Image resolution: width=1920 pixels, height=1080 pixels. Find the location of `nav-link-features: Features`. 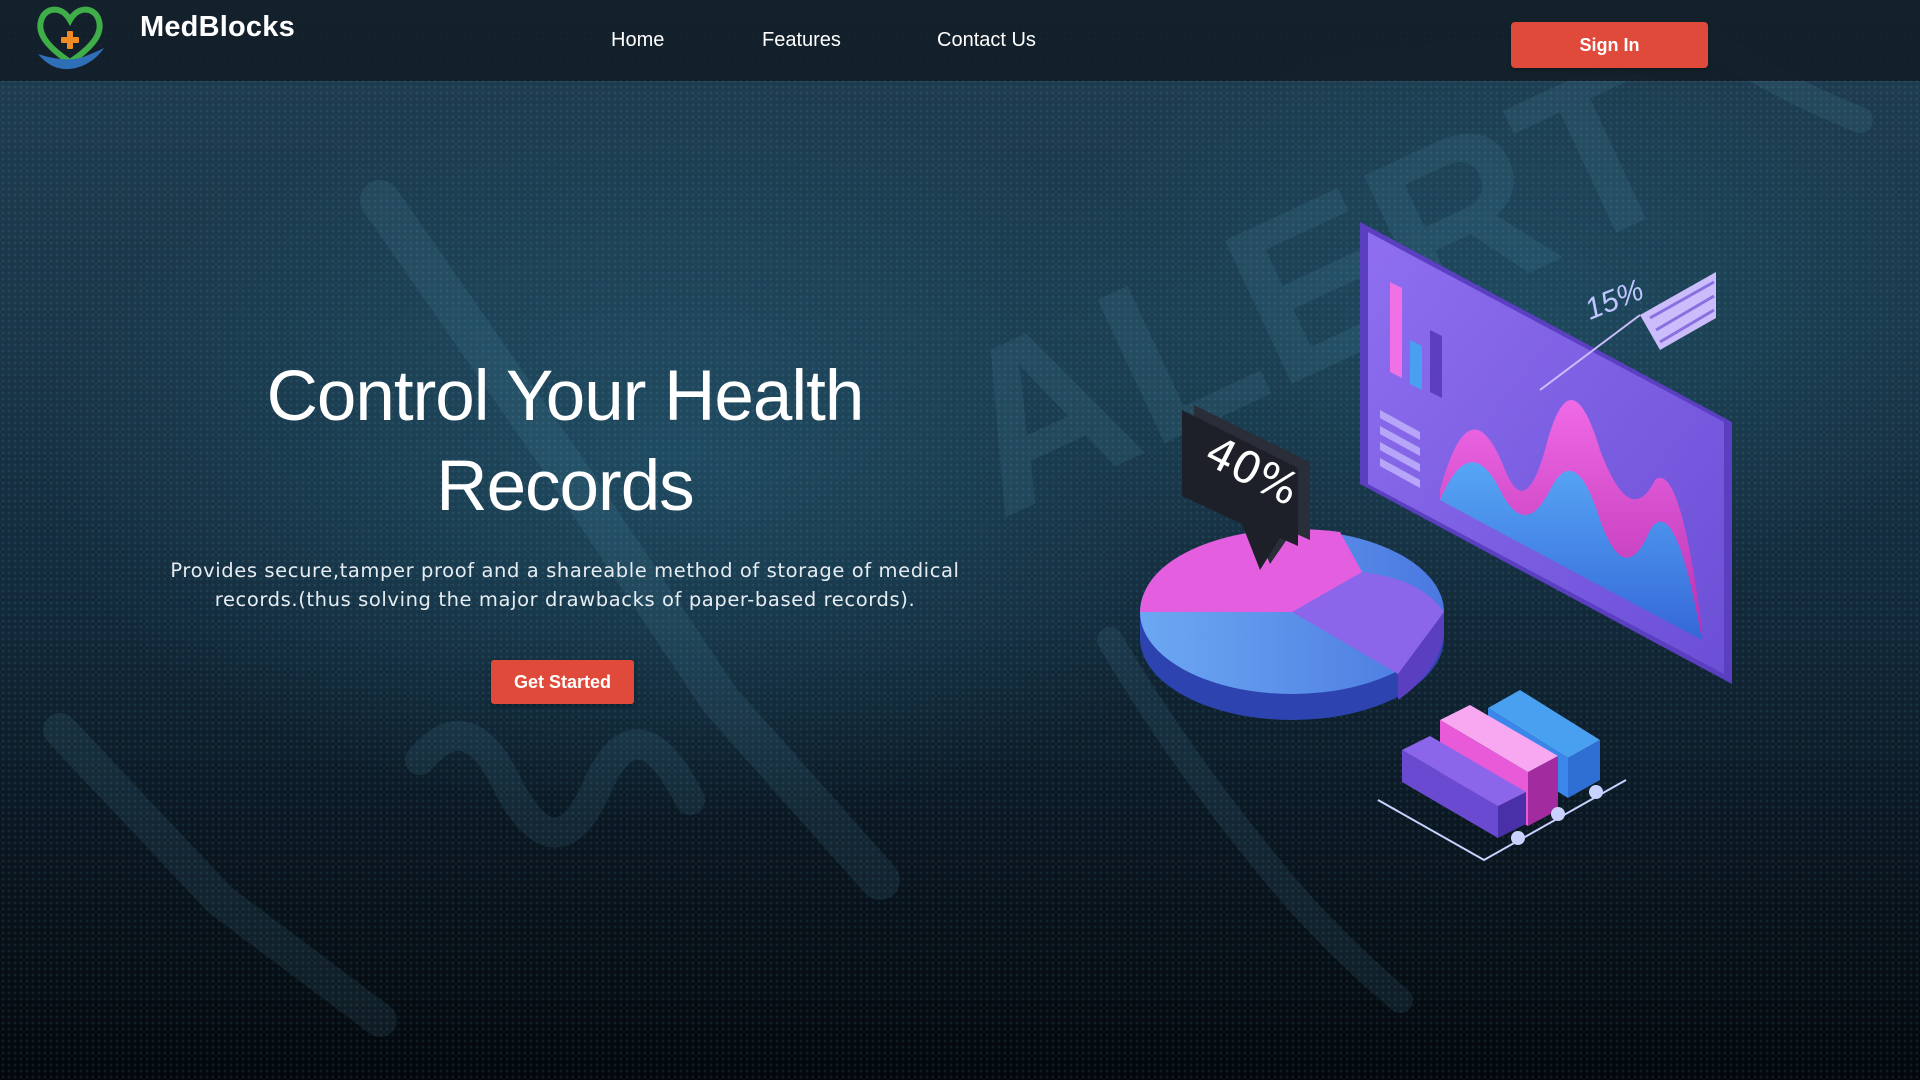

nav-link-features: Features is located at coordinates (801, 40).